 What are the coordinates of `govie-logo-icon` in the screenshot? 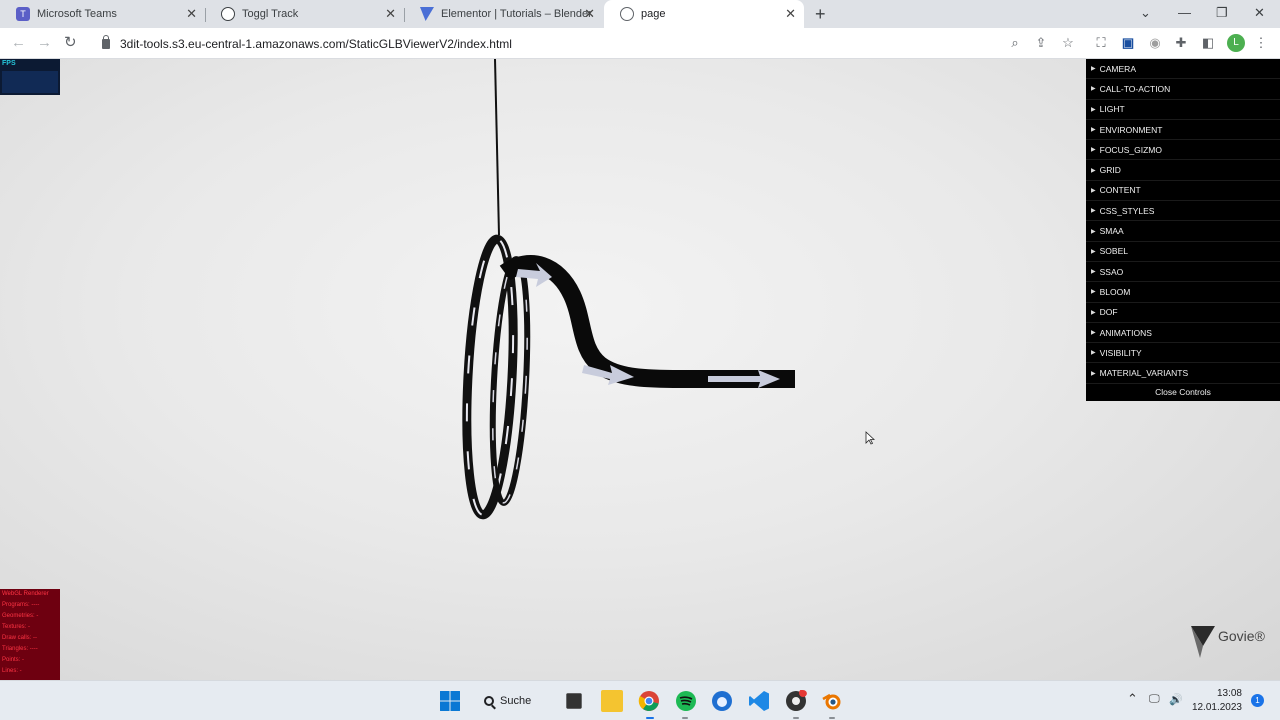 It's located at (1203, 642).